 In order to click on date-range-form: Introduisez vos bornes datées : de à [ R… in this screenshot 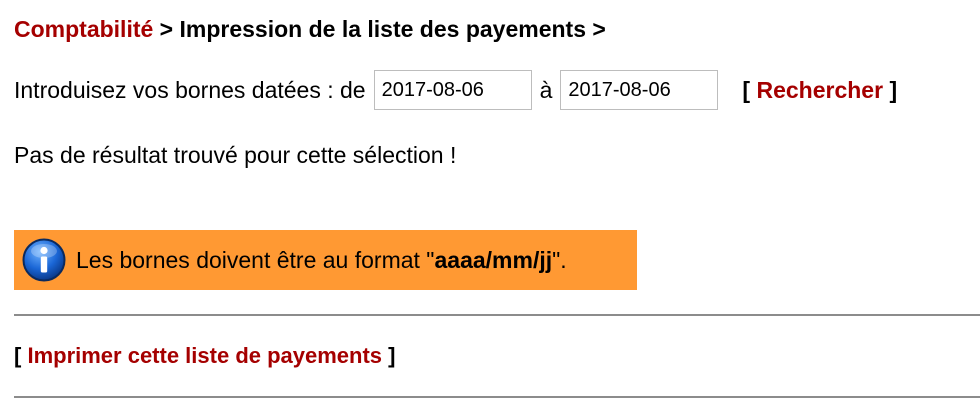, I will do `click(455, 90)`.